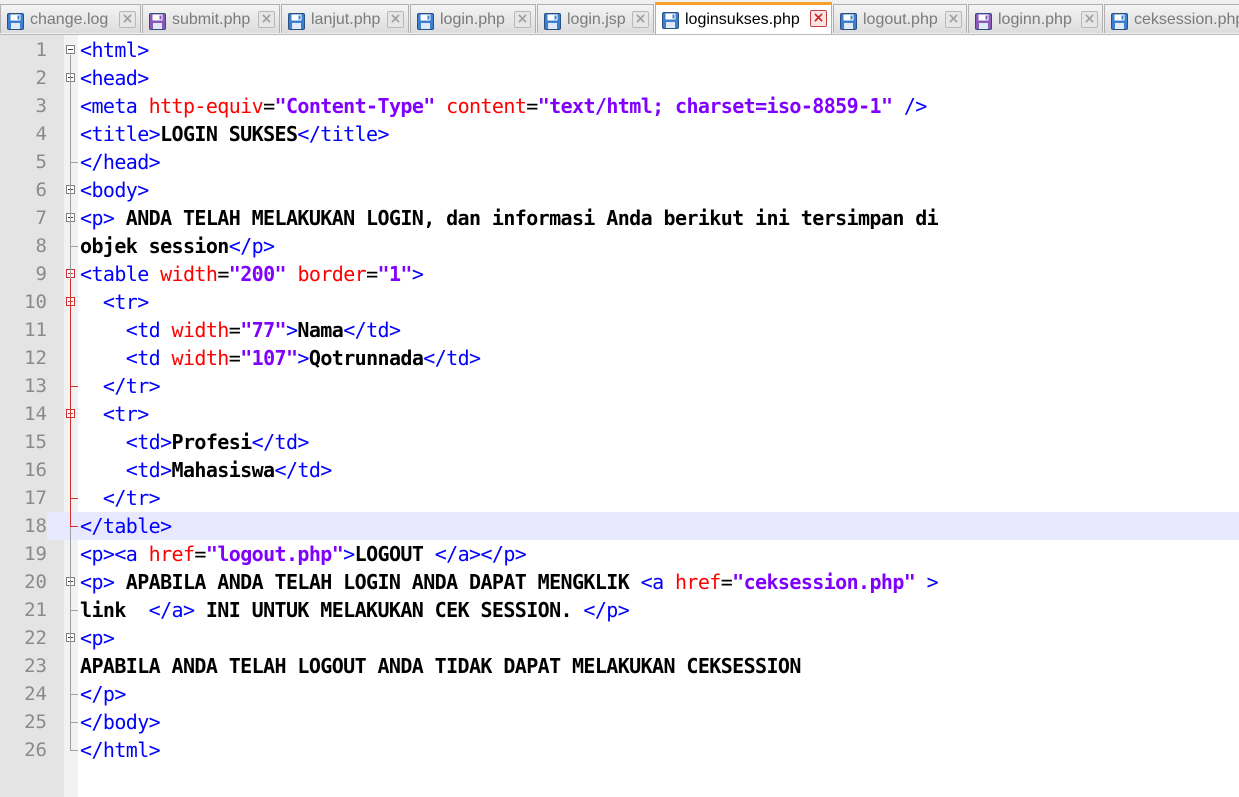 This screenshot has height=797, width=1239. What do you see at coordinates (126, 442) in the screenshot?
I see `code-token: <td>` at bounding box center [126, 442].